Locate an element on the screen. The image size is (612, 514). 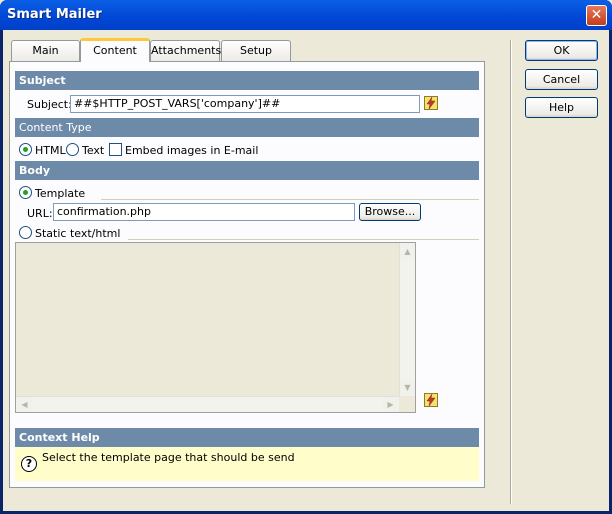
tab-main-label: Main is located at coordinates (45, 50).